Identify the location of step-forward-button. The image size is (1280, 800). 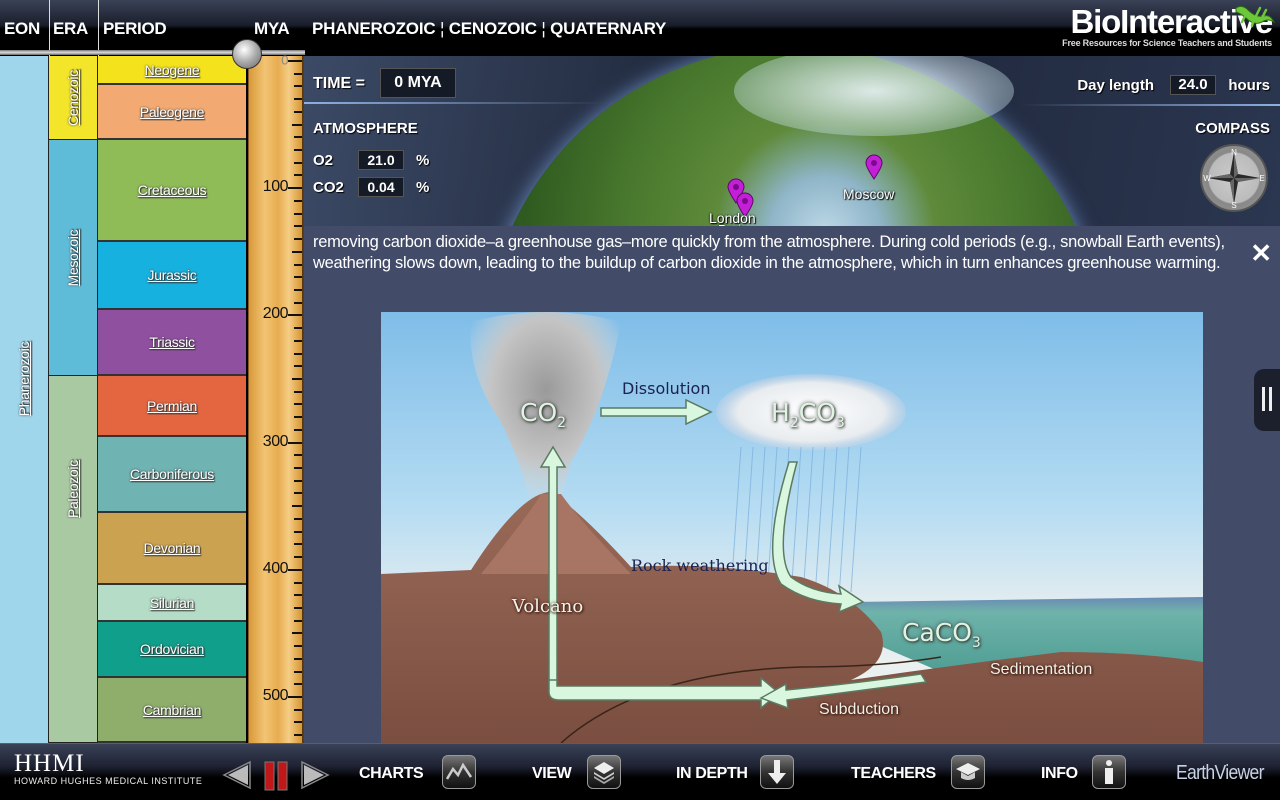
(315, 775).